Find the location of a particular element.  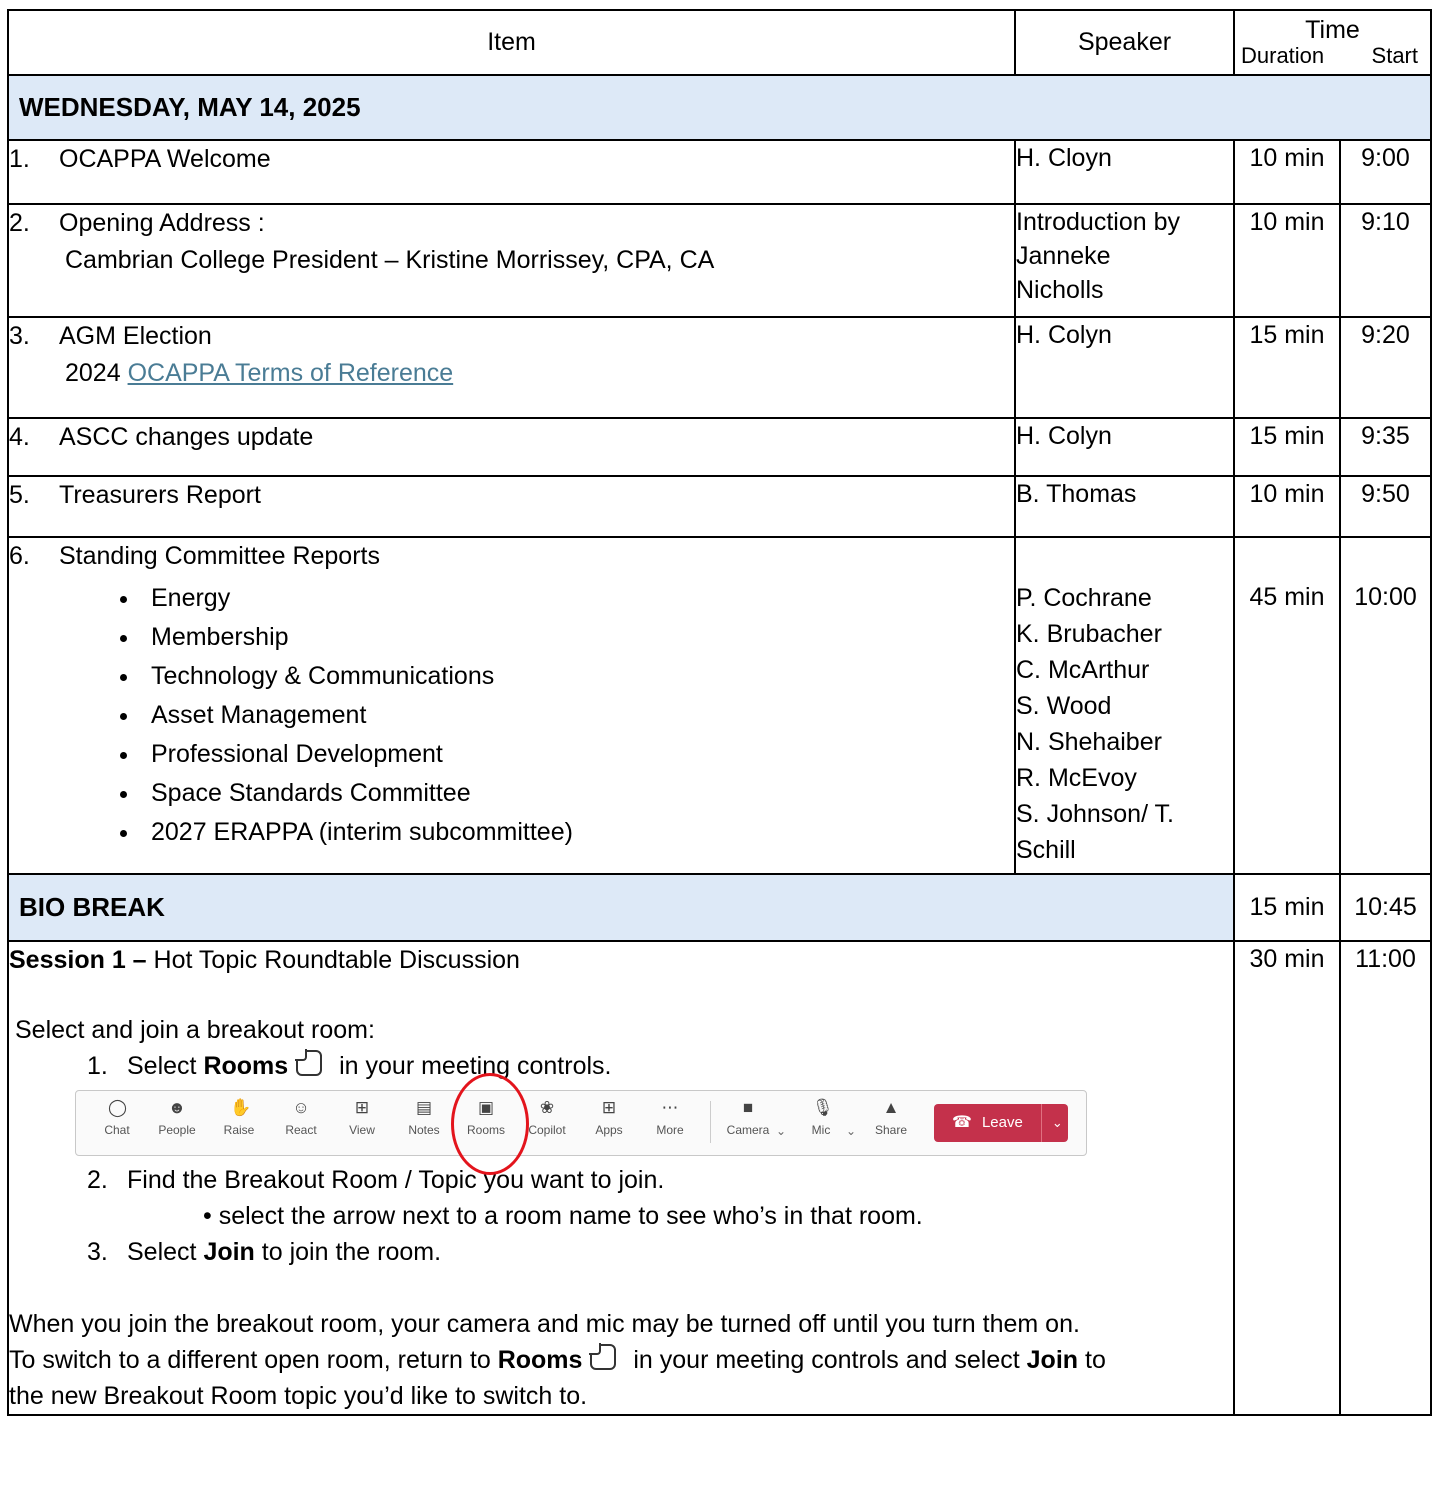

toolbar-notes-button: ▤ Notes is located at coordinates (424, 1118).